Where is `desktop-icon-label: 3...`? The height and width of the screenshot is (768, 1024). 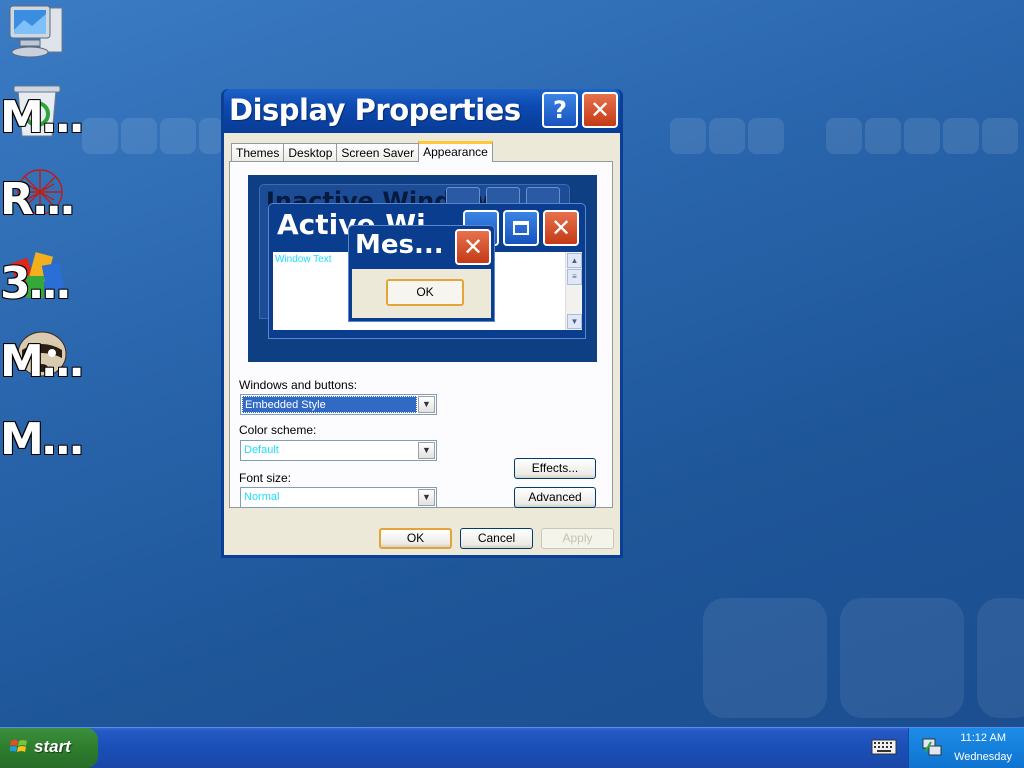
desktop-icon-label: 3... is located at coordinates (36, 283).